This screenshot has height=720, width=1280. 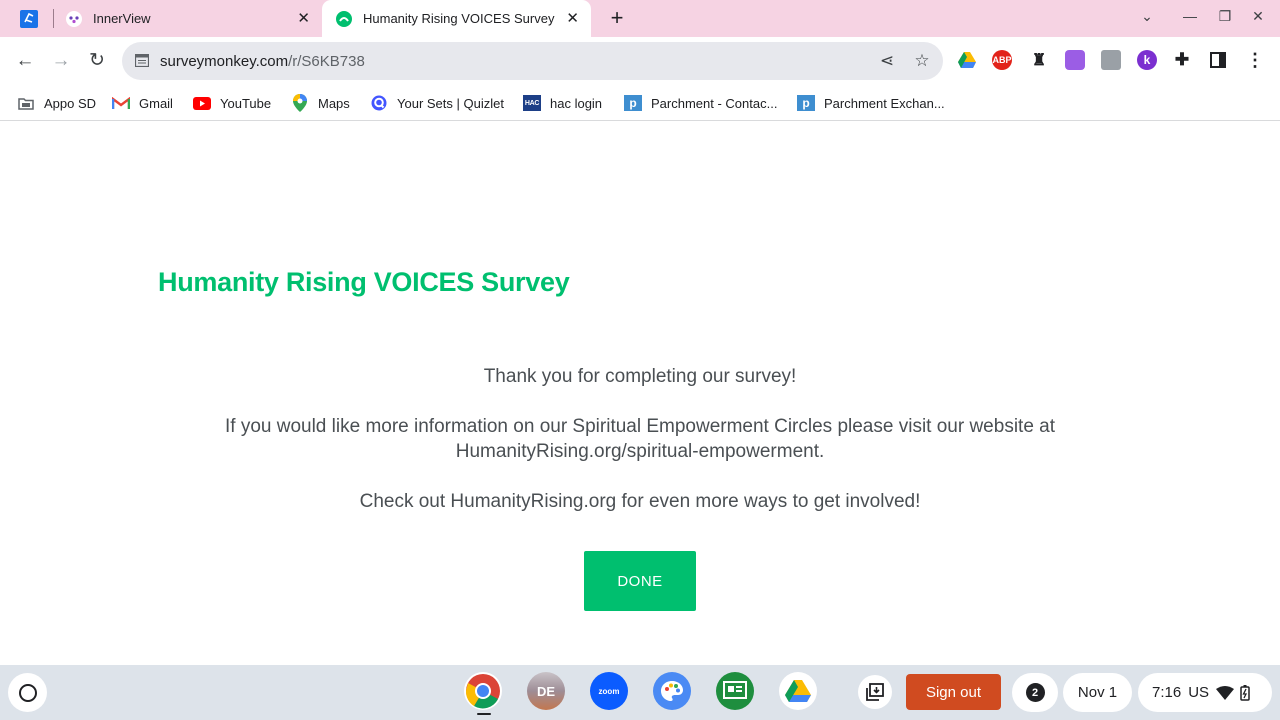 What do you see at coordinates (142, 60) in the screenshot?
I see `site-info-icon` at bounding box center [142, 60].